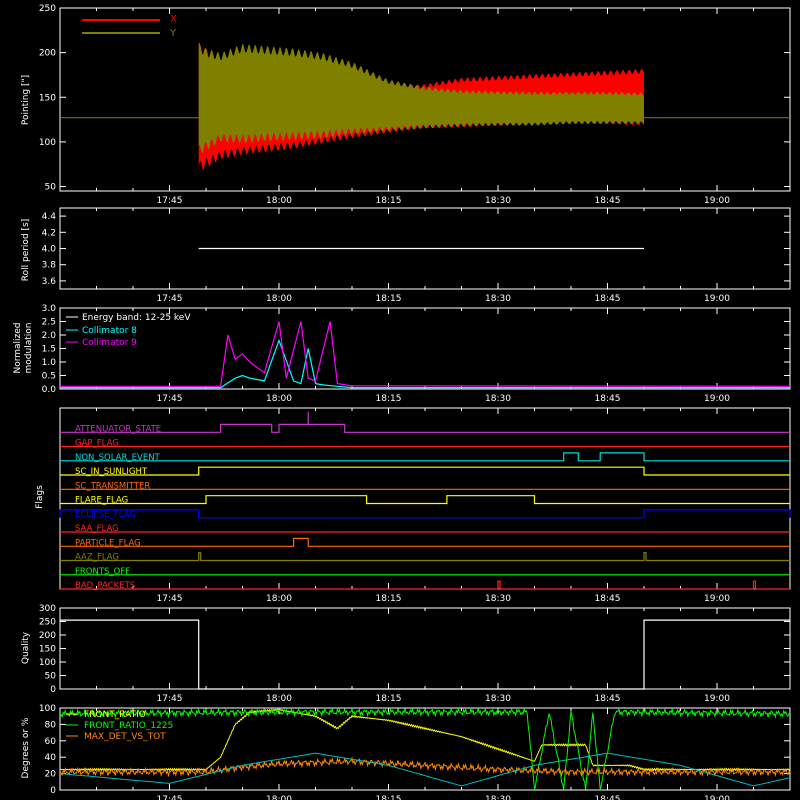  I want to click on y-tick-label: 2.5, so click(49, 323).